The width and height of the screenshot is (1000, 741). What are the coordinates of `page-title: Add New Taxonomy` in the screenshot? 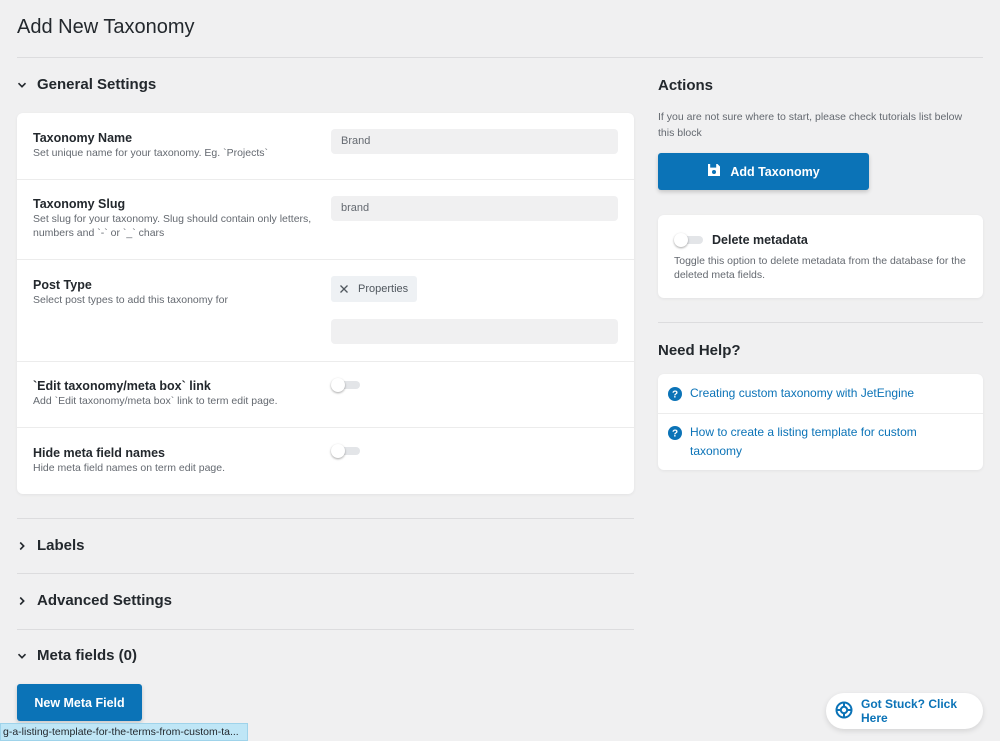 It's located at (106, 27).